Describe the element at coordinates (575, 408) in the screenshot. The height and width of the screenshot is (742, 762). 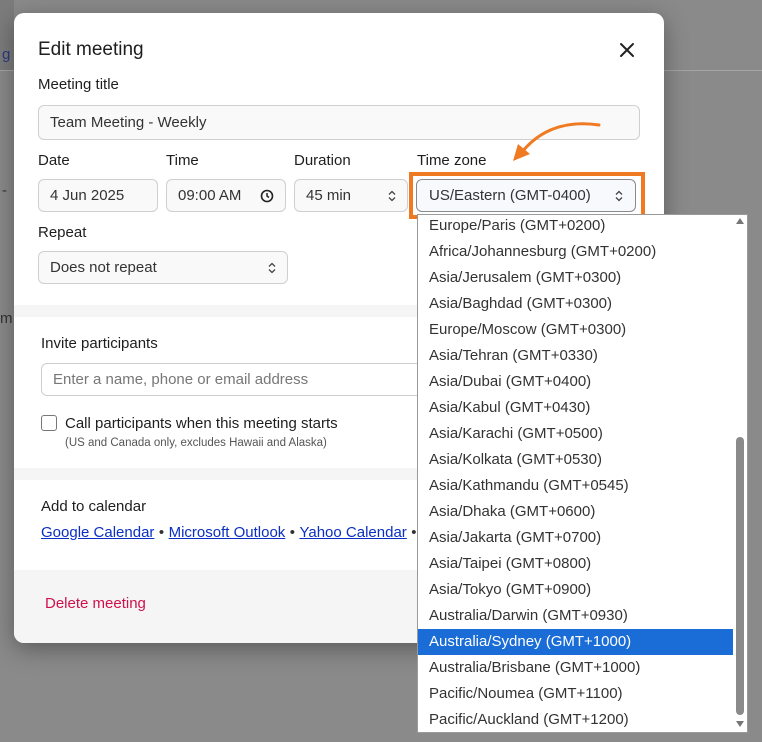
I see `timezone-option: Asia/Kabul (GMT+0430)` at that location.